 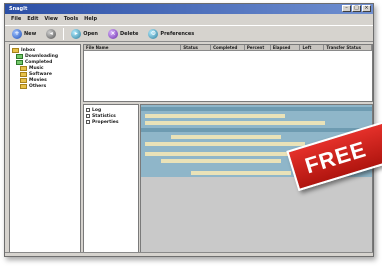 I want to click on title-bar: SnagIt – □ ×, so click(x=189, y=9).